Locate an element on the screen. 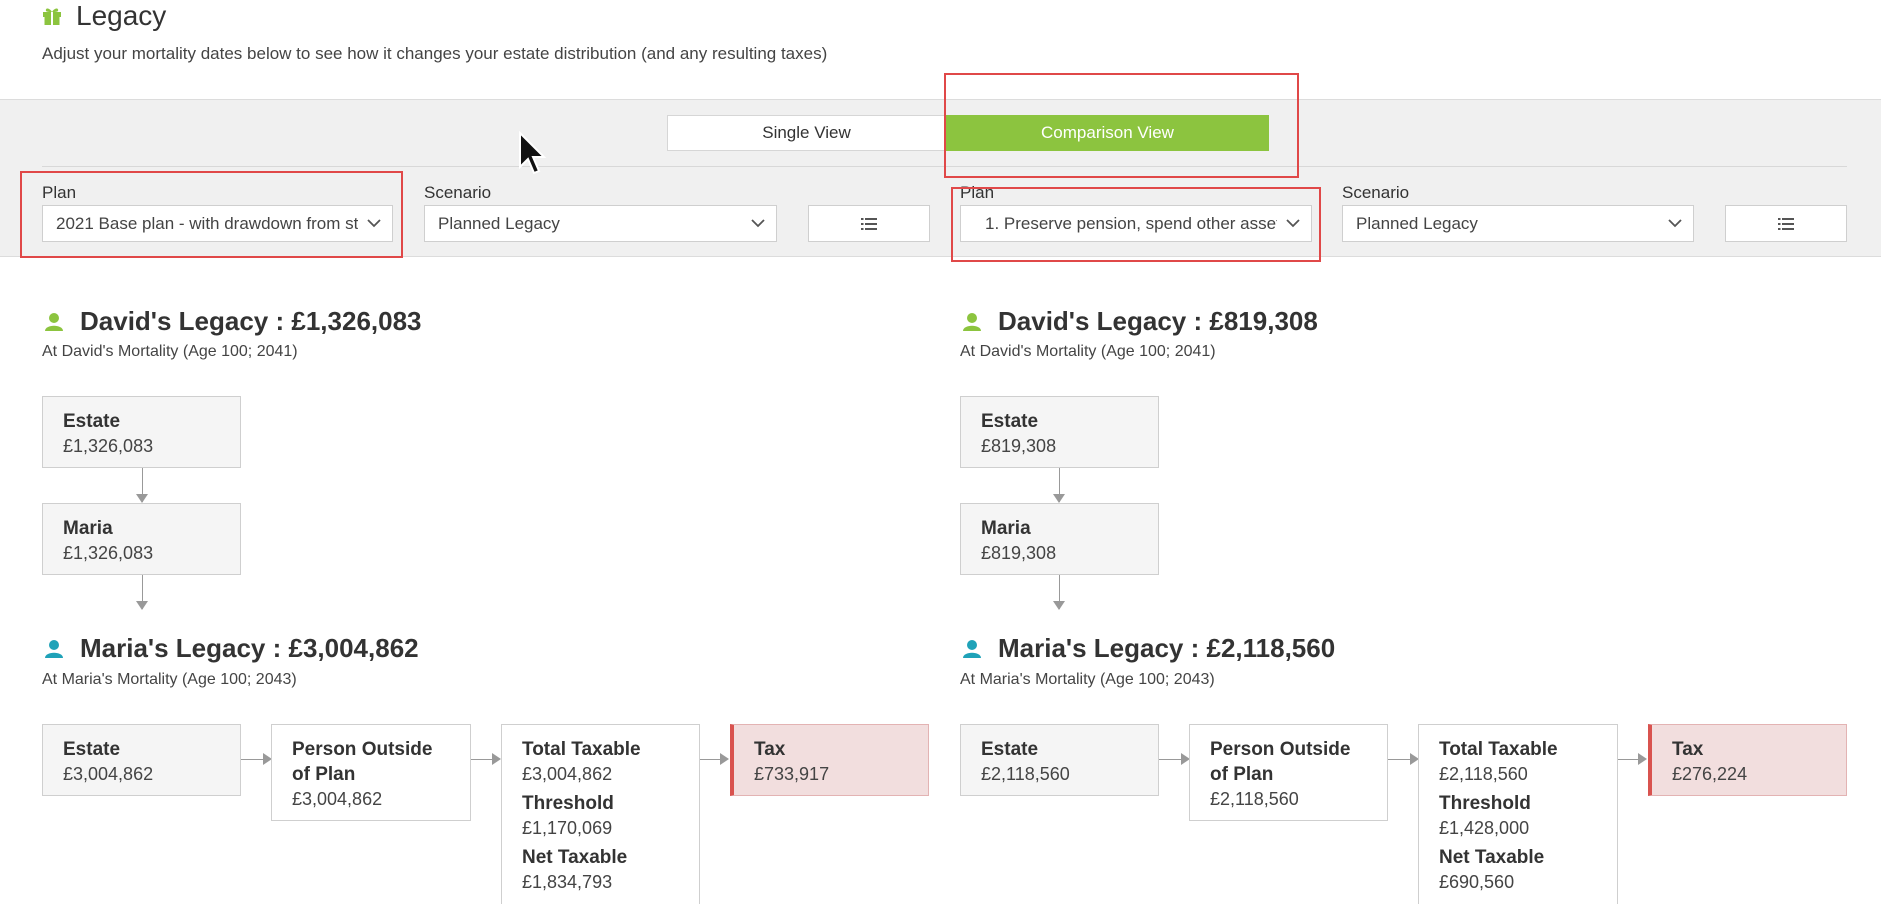 This screenshot has height=904, width=1881. box-value: £733,917 is located at coordinates (792, 774).